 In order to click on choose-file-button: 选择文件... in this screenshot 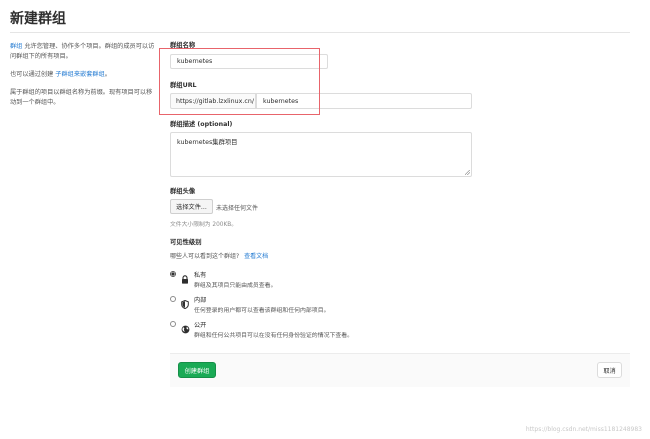, I will do `click(191, 206)`.